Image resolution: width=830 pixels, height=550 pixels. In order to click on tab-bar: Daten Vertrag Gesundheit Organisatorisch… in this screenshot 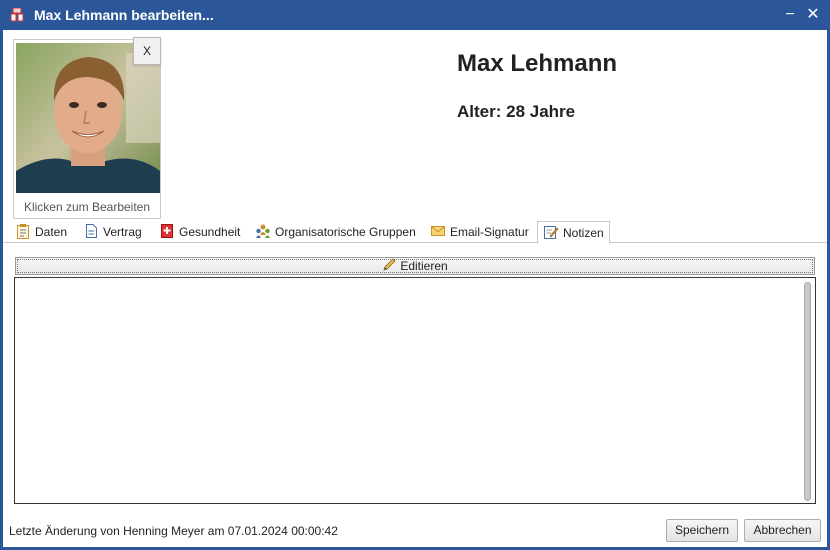, I will do `click(415, 232)`.